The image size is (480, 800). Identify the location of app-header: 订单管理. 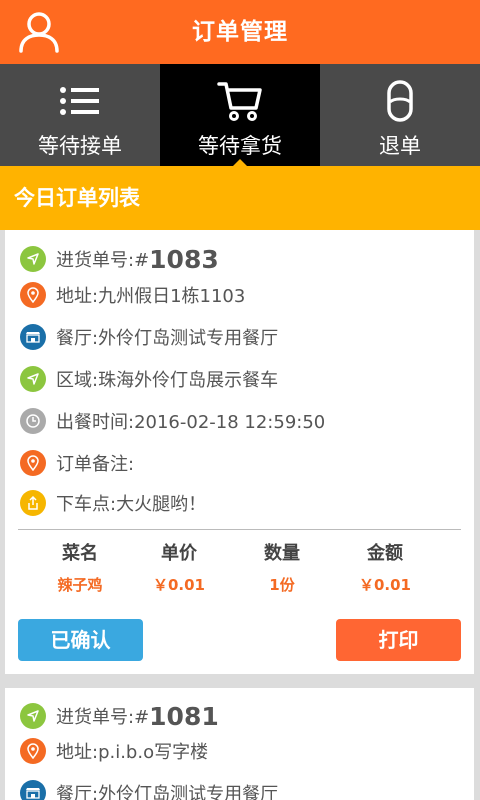
(240, 32).